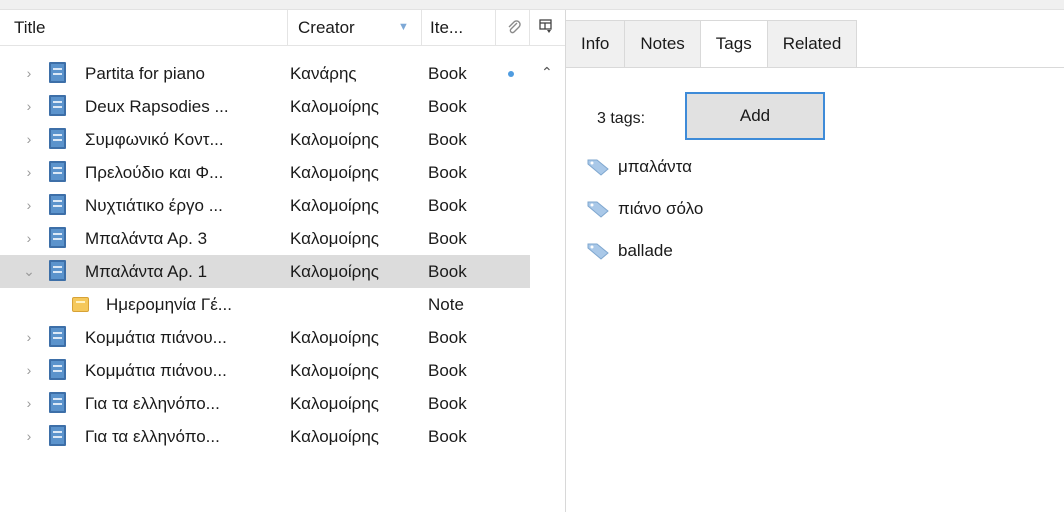  Describe the element at coordinates (29, 271) in the screenshot. I see `chevron-down-icon: ⌄` at that location.